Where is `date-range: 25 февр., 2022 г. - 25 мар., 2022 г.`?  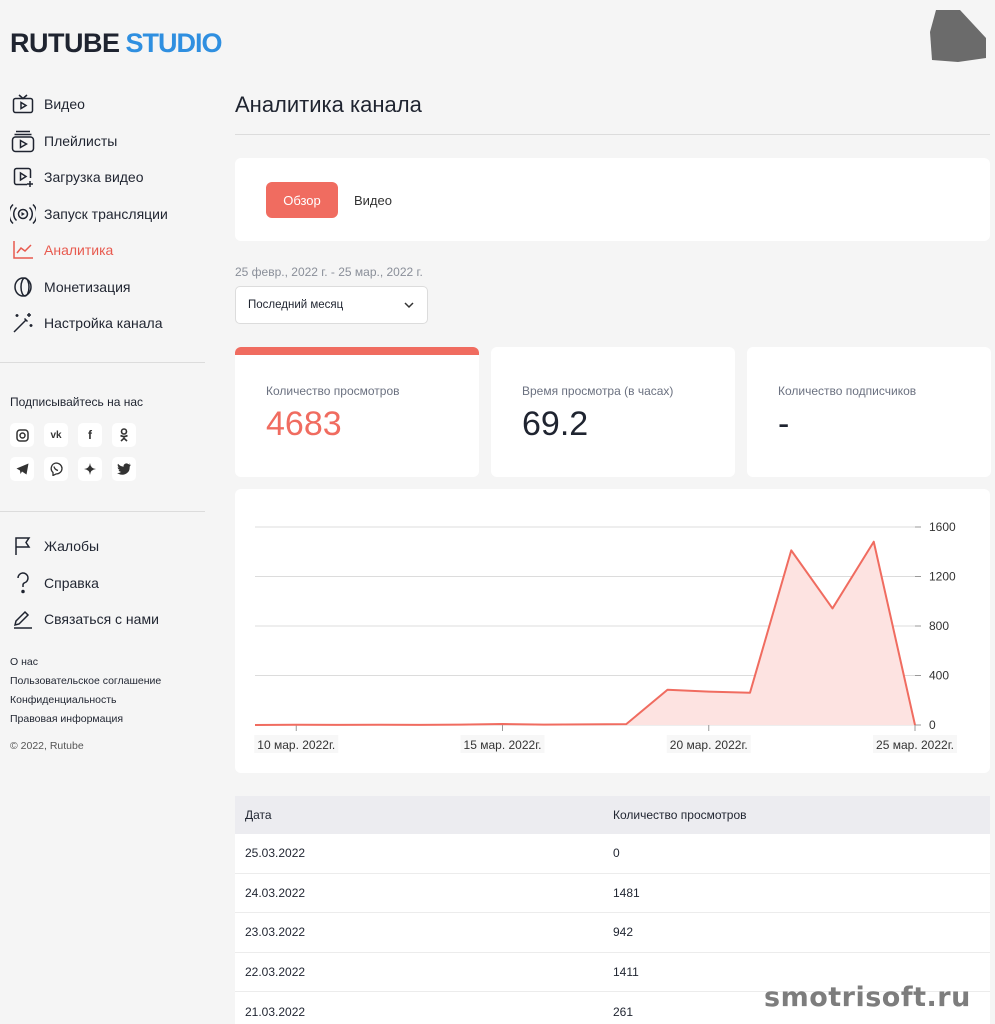
date-range: 25 февр., 2022 г. - 25 мар., 2022 г. is located at coordinates (329, 272).